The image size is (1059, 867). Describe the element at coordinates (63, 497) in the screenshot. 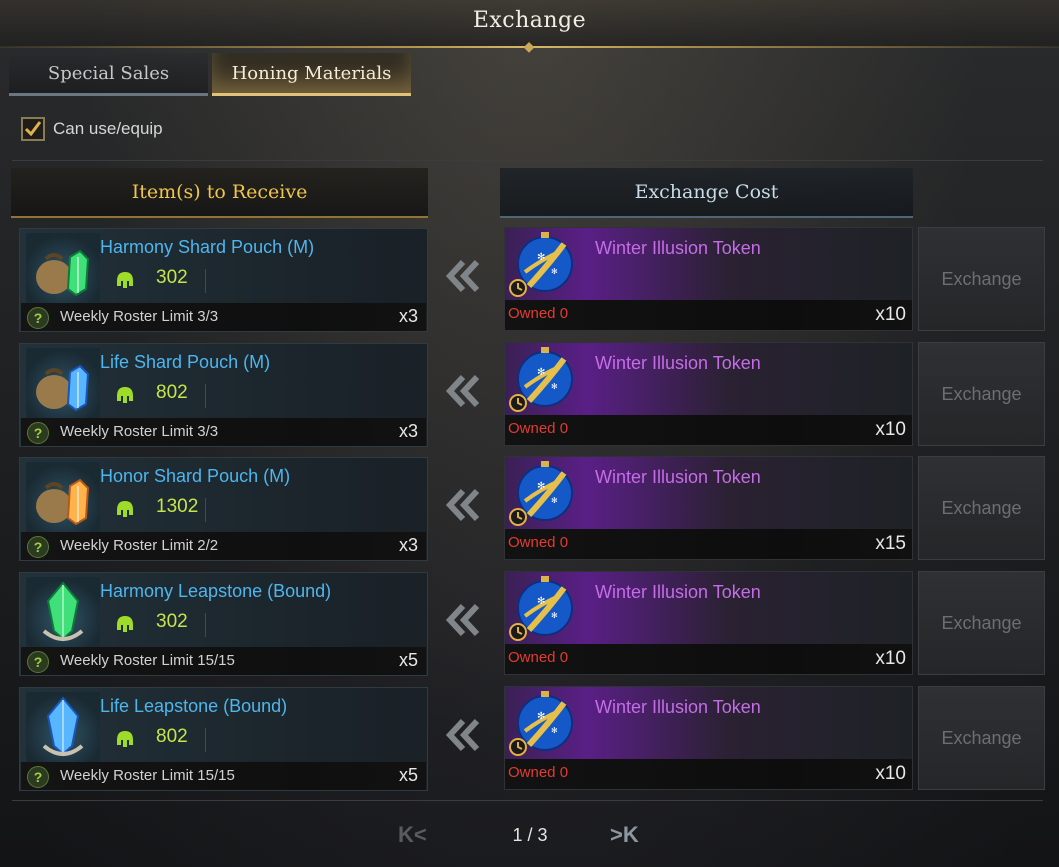

I see `orange-shard-pouch-icon` at that location.